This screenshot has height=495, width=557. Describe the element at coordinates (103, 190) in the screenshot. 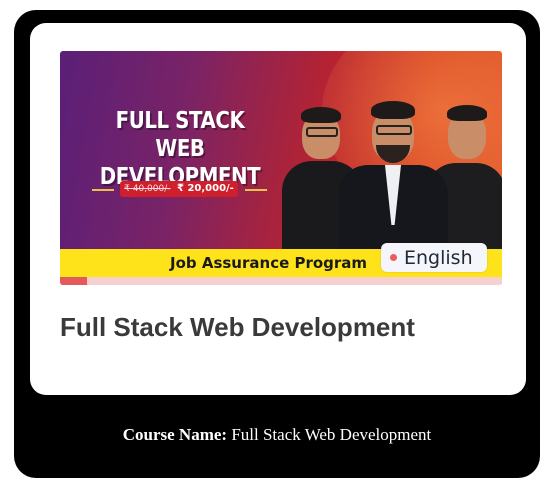

I see `price-divider-left` at that location.